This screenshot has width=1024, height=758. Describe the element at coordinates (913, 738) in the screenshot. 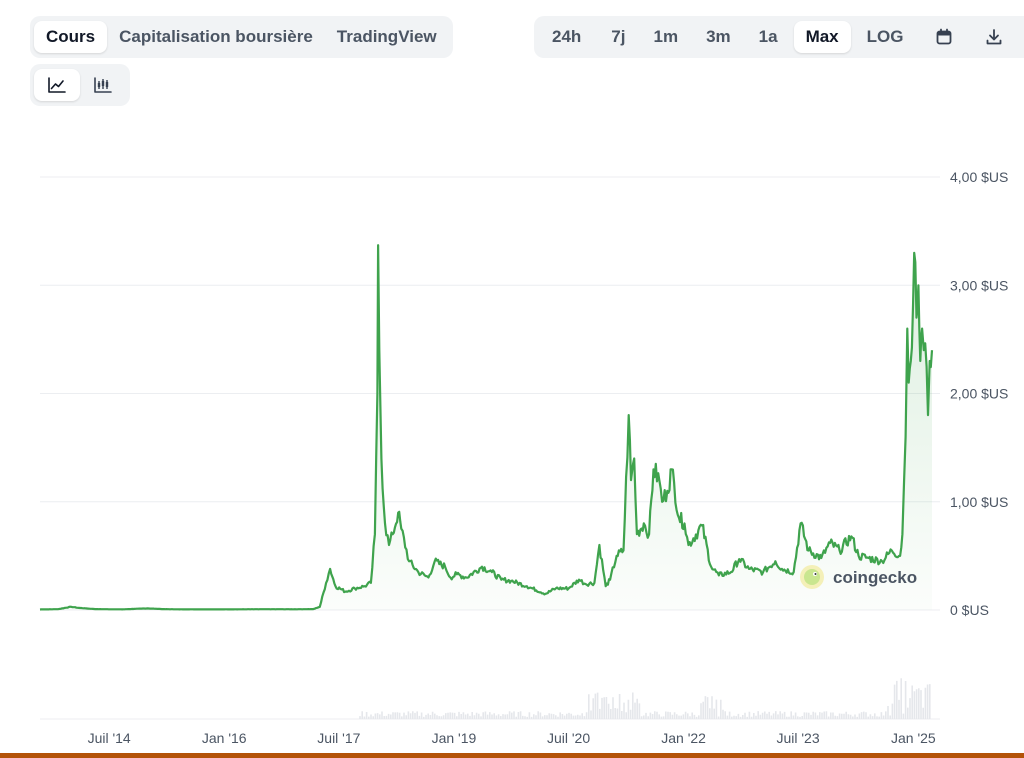

I see `x-tick-label: Jan '25` at that location.